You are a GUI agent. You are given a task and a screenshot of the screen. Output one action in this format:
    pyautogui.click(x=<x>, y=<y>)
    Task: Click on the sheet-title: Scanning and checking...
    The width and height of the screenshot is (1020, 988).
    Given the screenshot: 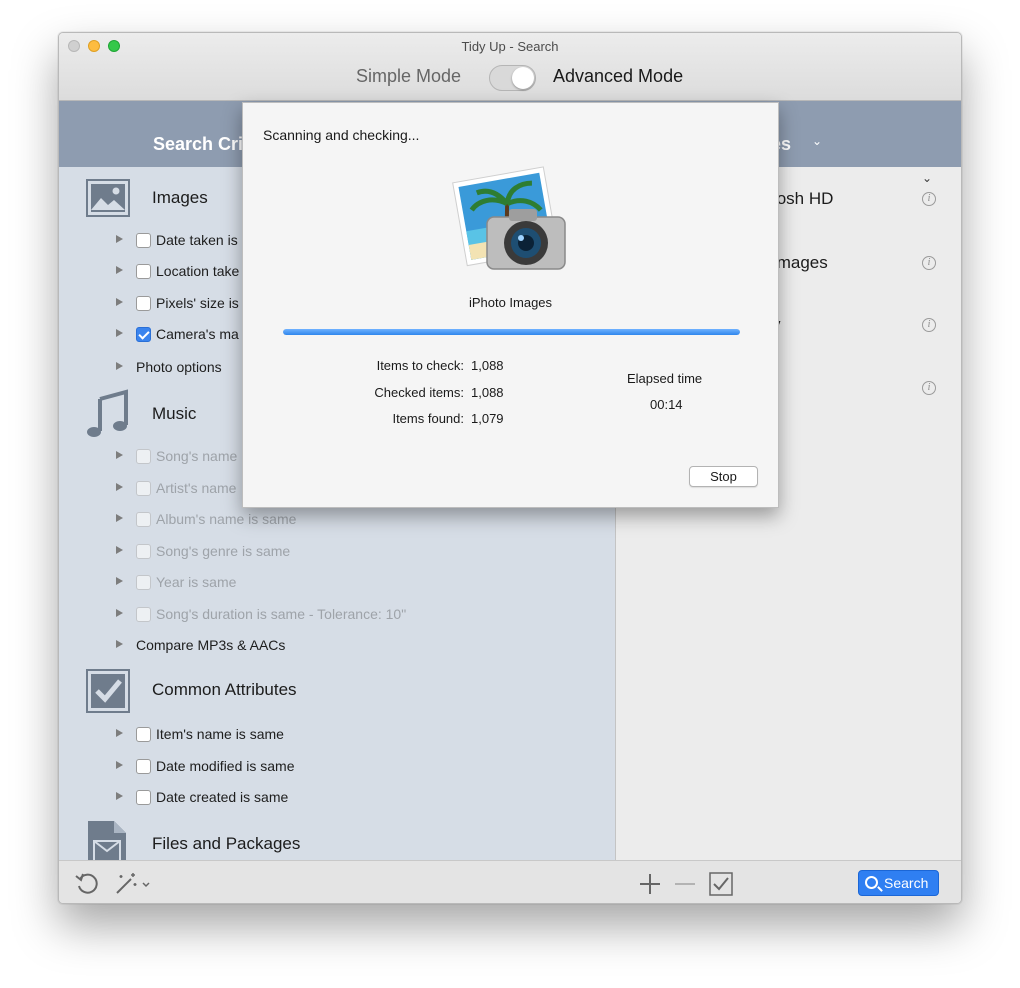 What is the action you would take?
    pyautogui.click(x=341, y=135)
    